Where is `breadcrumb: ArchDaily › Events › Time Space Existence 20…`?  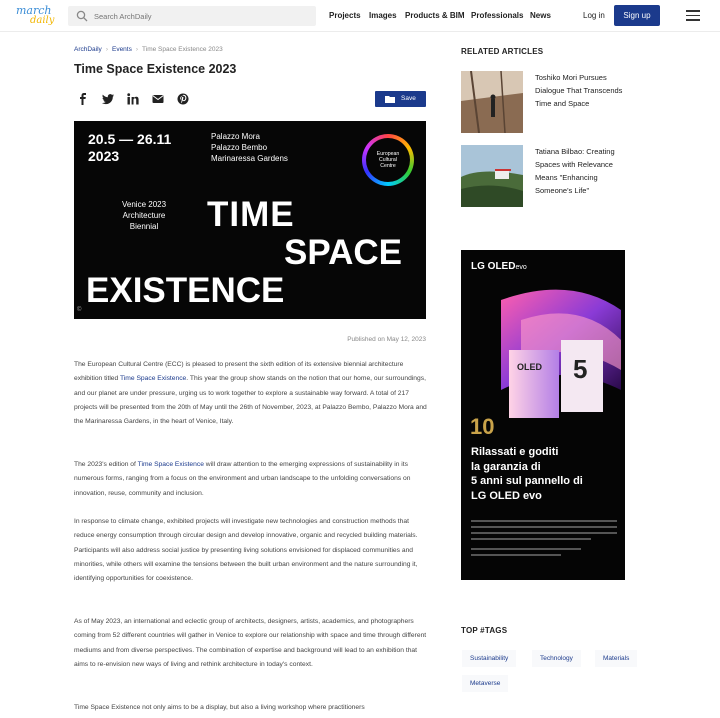
breadcrumb: ArchDaily › Events › Time Space Existence 20… is located at coordinates (148, 49).